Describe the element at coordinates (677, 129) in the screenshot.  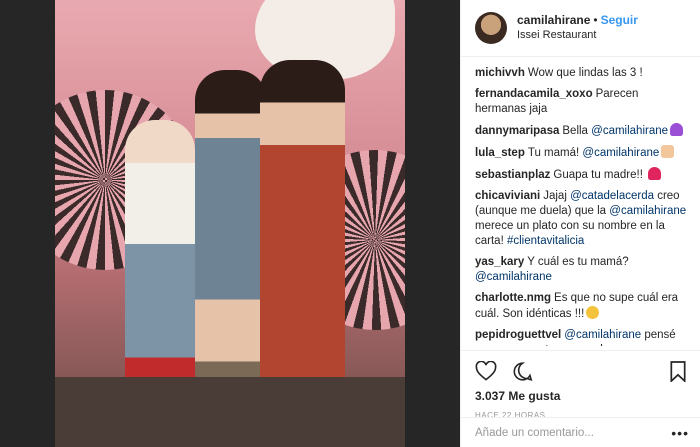
I see `purple-heart-icon` at that location.